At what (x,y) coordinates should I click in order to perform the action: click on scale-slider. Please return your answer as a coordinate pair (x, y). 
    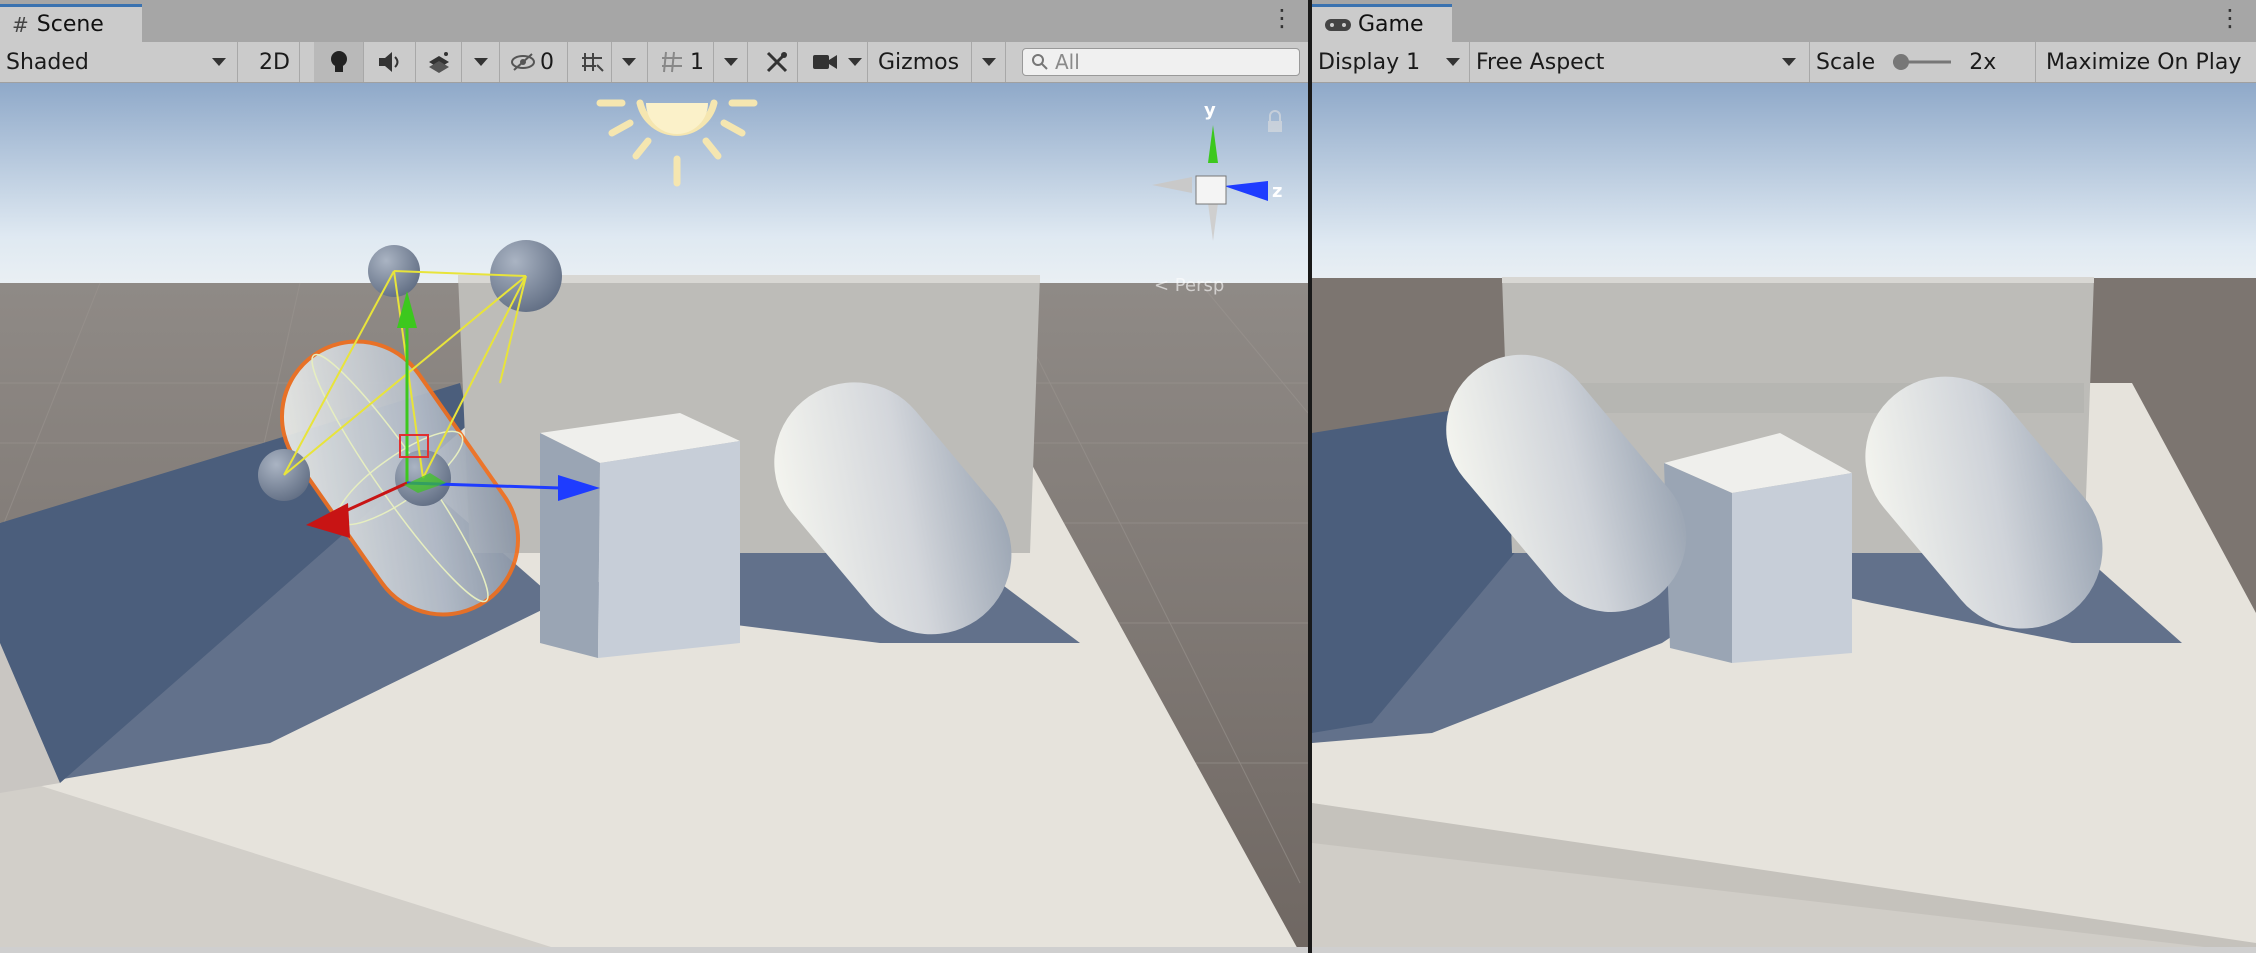
    Looking at the image, I should click on (1923, 62).